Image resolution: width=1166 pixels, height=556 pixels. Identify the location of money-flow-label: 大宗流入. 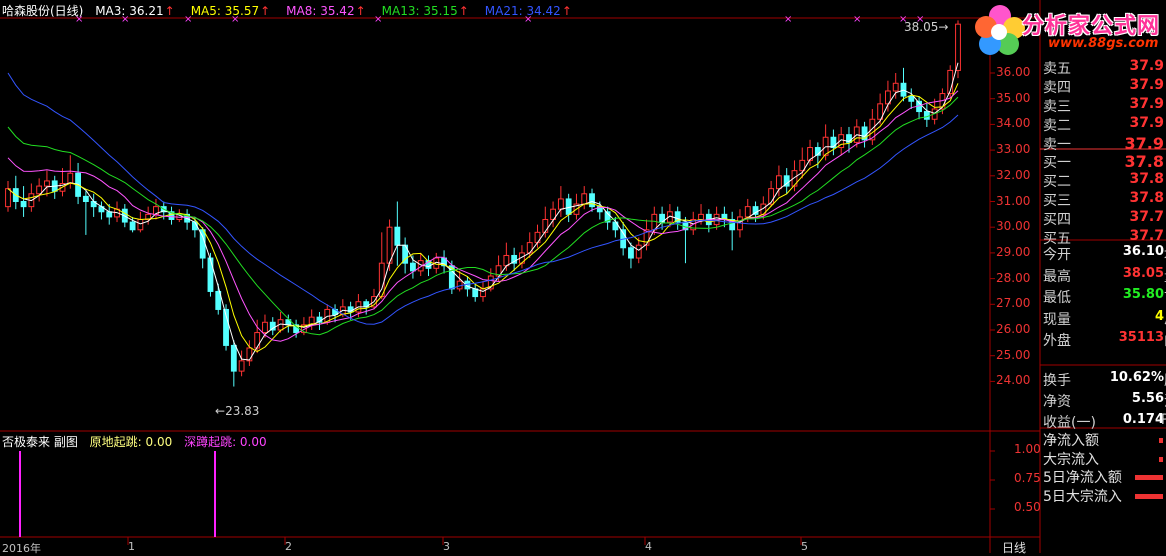
(1071, 459).